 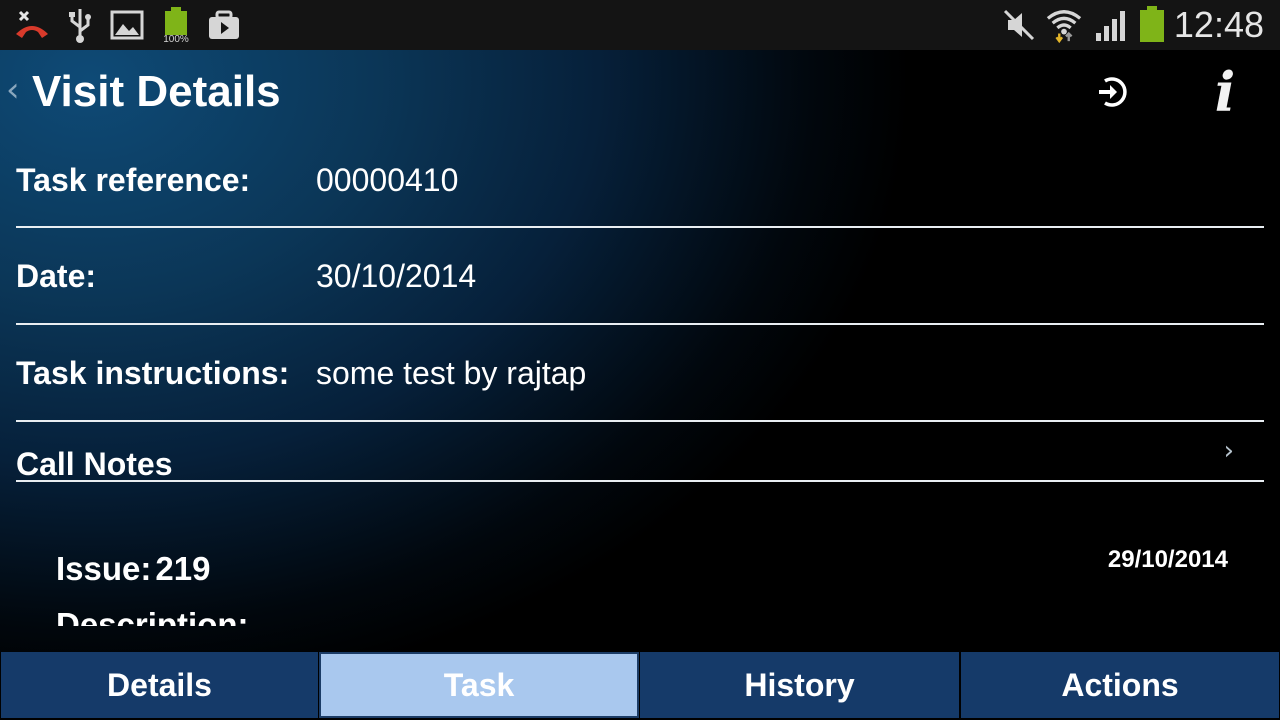 I want to click on battery-percent-label: 100%, so click(x=176, y=38).